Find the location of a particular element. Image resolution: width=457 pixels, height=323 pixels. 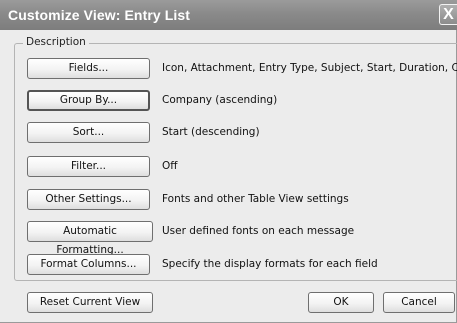

ok-button: OK is located at coordinates (341, 302).